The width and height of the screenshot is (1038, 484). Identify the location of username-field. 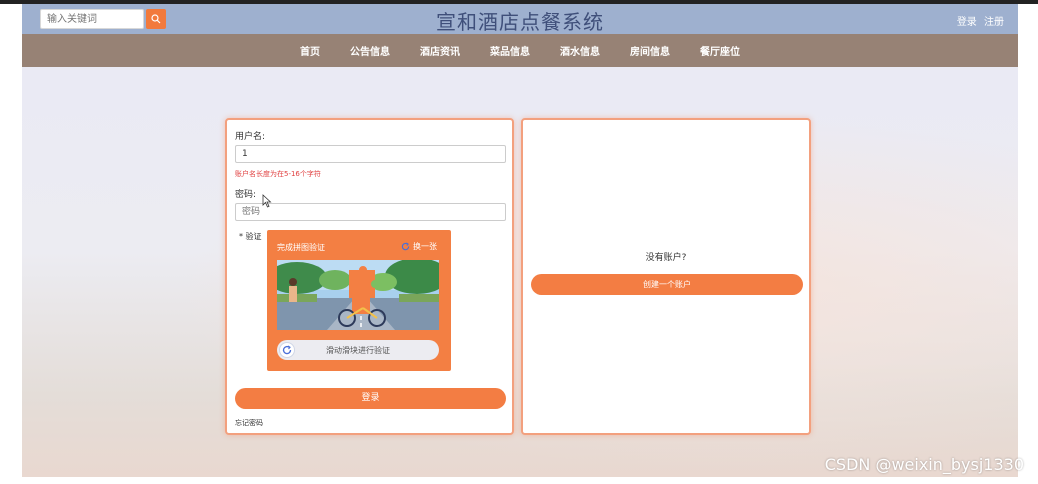
(370, 154).